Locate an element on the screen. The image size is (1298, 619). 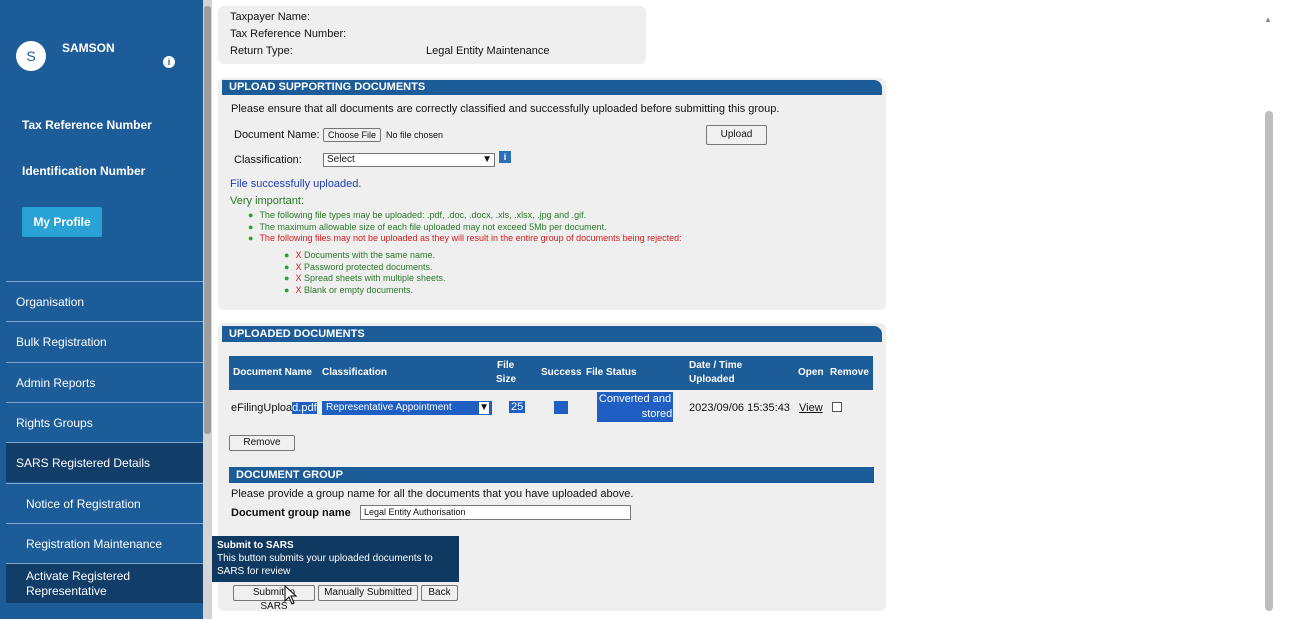
no-file-chosen-text: No file chosen is located at coordinates (415, 135).